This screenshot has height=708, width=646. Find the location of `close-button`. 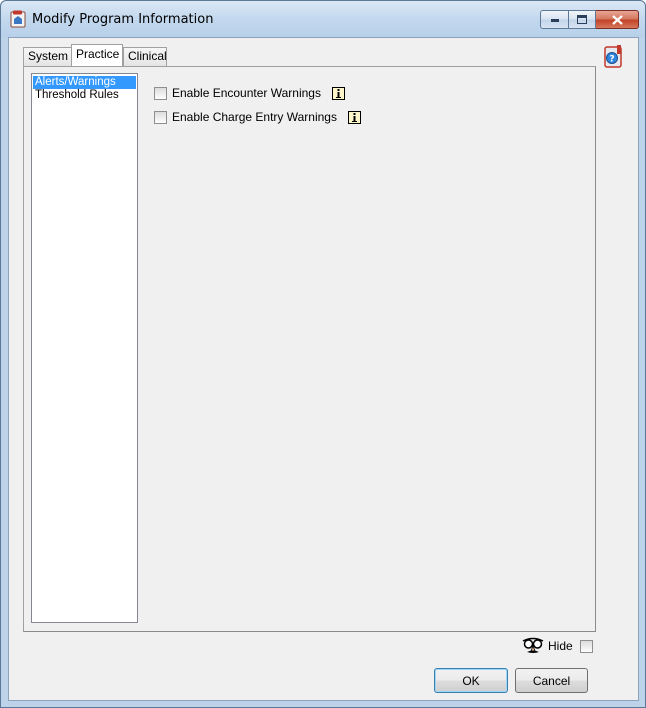

close-button is located at coordinates (617, 19).